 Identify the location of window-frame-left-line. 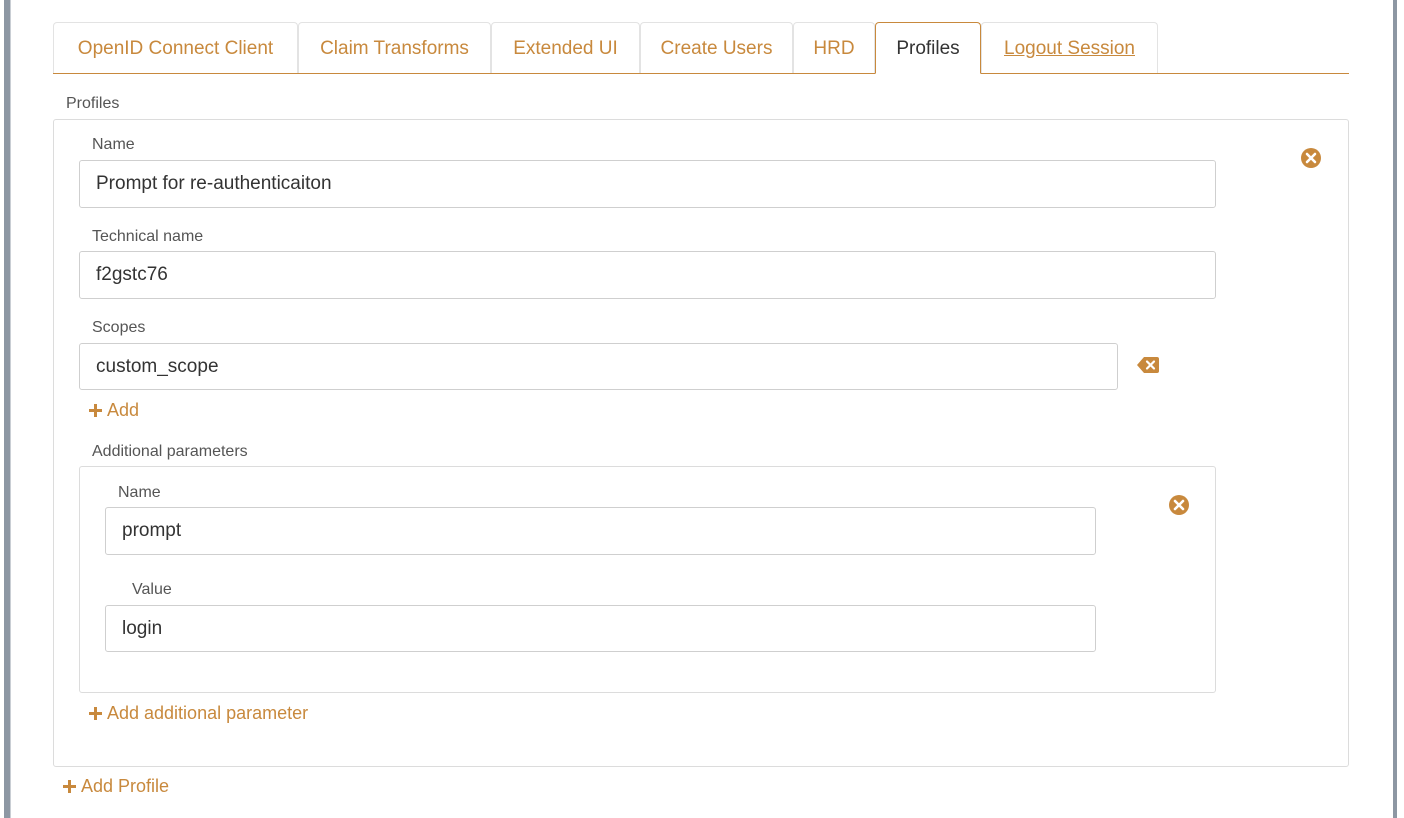
(10, 409).